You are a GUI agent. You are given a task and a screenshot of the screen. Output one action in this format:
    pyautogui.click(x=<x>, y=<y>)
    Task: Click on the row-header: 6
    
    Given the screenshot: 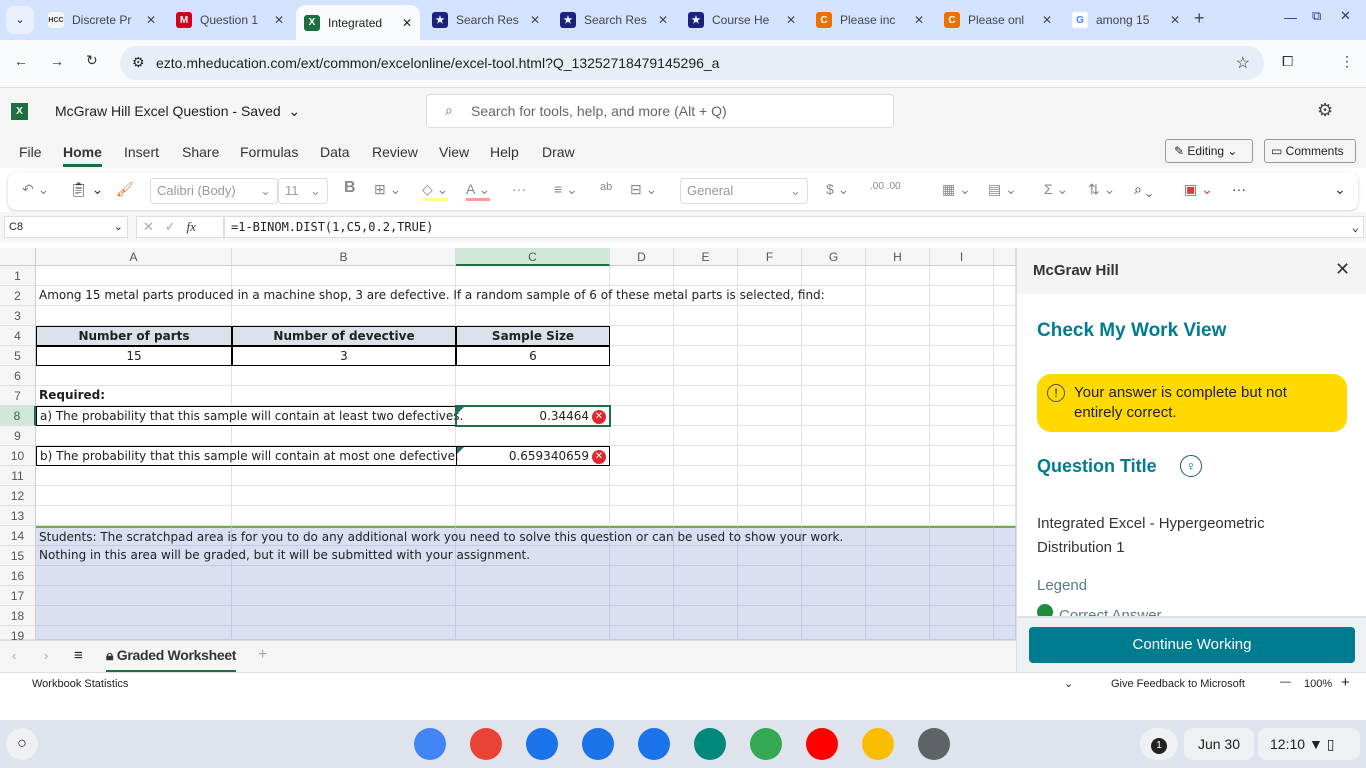 What is the action you would take?
    pyautogui.click(x=18, y=376)
    